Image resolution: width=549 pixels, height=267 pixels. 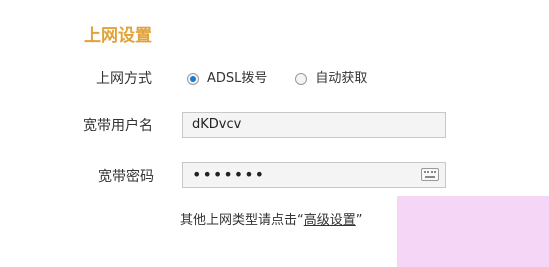 I want to click on password-masked-value: •••••••, so click(x=229, y=174).